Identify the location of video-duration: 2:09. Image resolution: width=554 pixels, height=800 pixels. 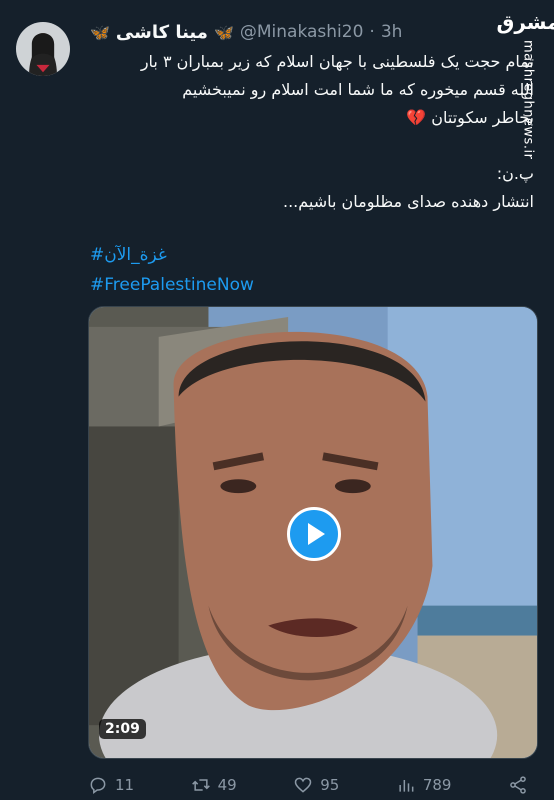
(122, 729).